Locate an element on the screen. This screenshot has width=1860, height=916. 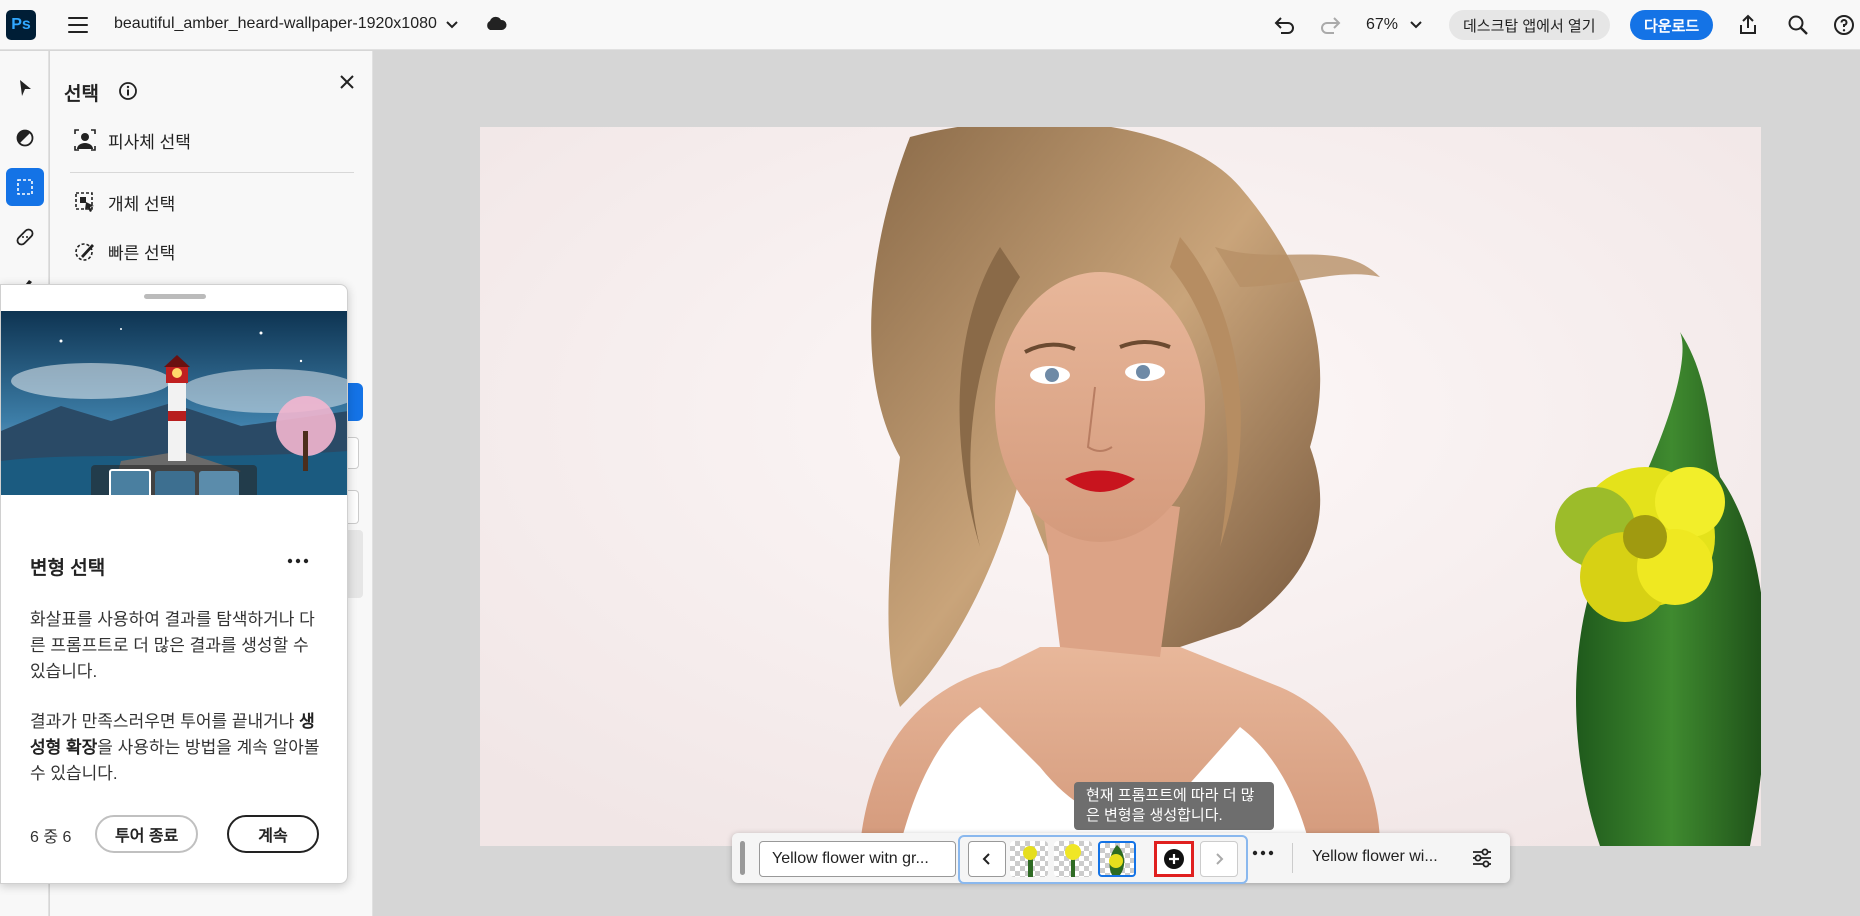
marquee-selection-icon is located at coordinates (25, 187).